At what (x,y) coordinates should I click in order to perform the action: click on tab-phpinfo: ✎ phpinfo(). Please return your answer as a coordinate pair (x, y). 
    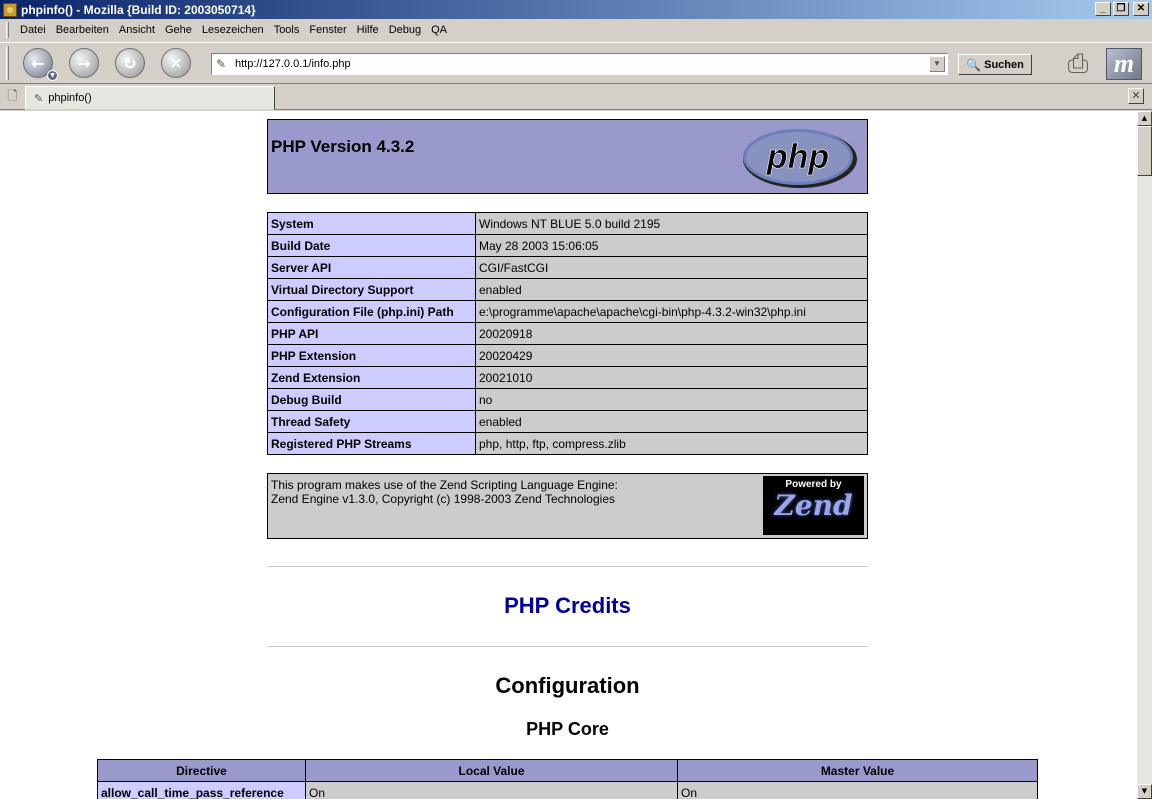
    Looking at the image, I should click on (150, 98).